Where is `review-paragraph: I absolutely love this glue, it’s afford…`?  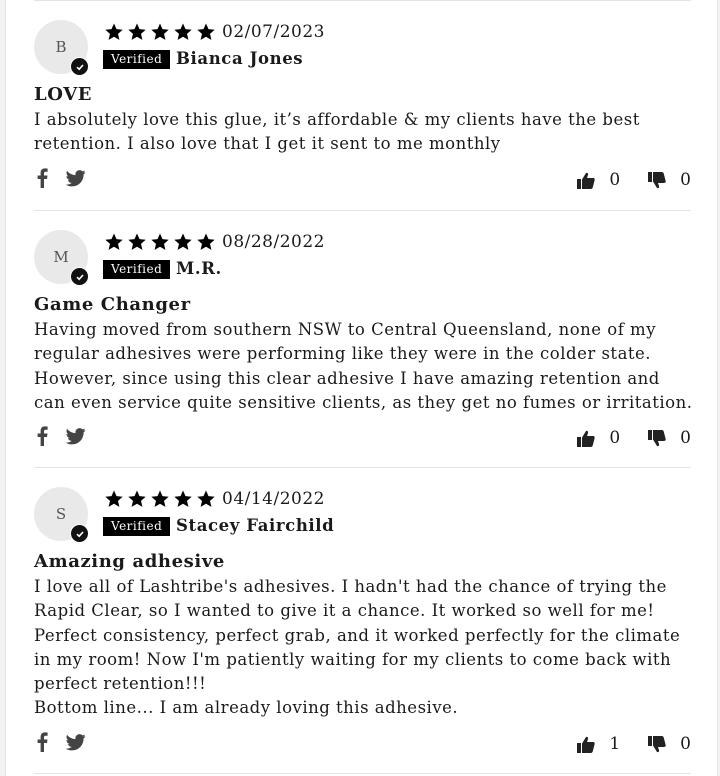
review-paragraph: I absolutely love this glue, it’s afford… is located at coordinates (337, 132).